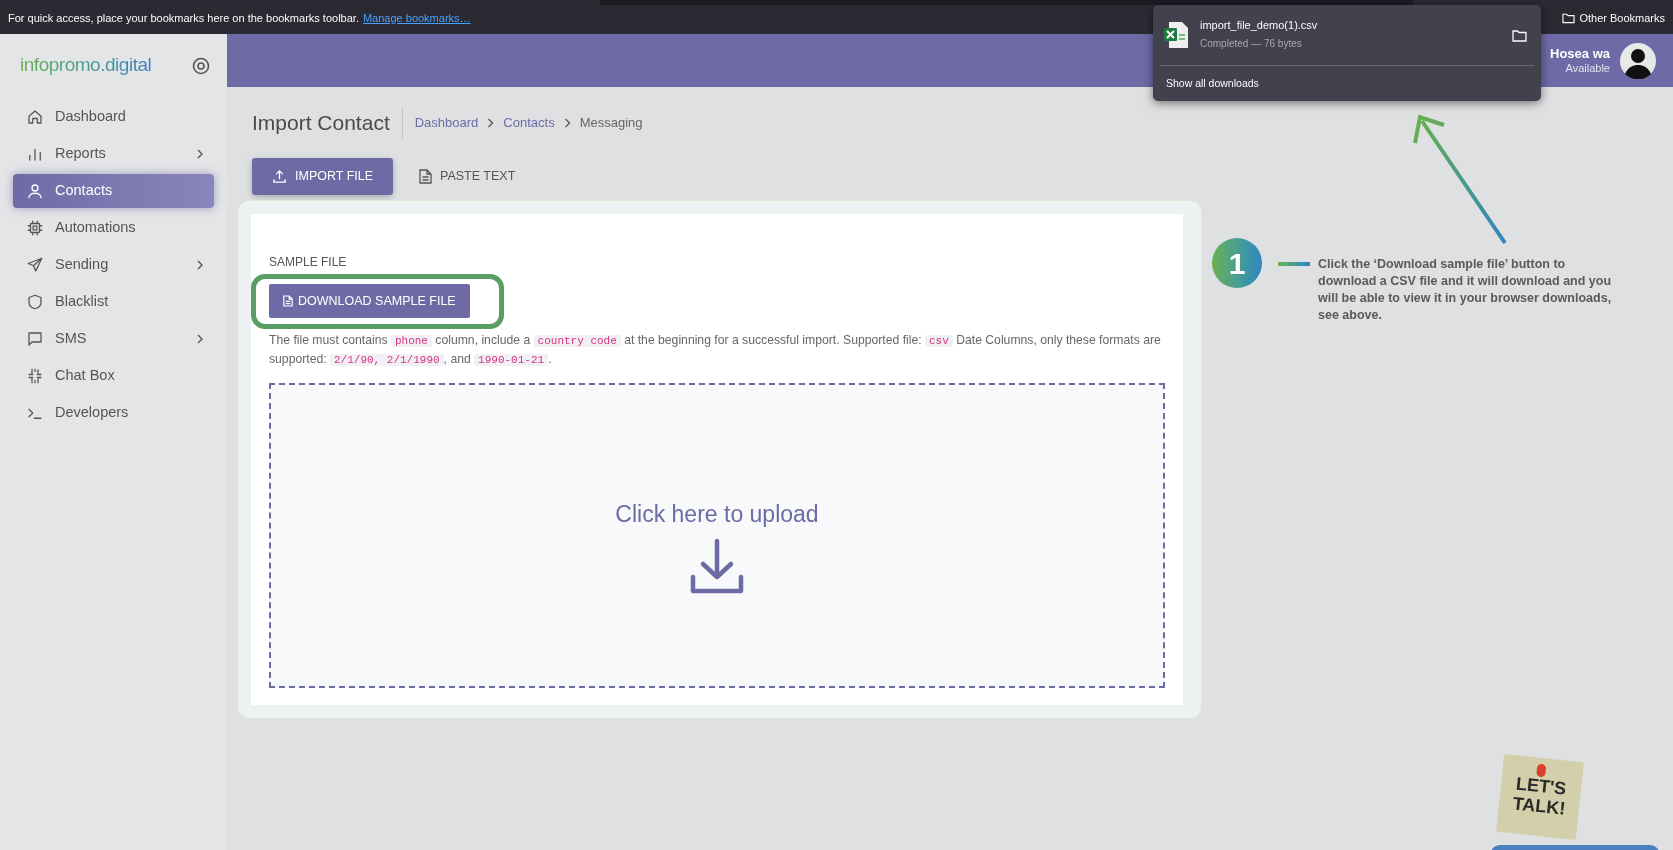 This screenshot has height=850, width=1673. I want to click on sidebar-item: Dashboard, so click(113, 117).